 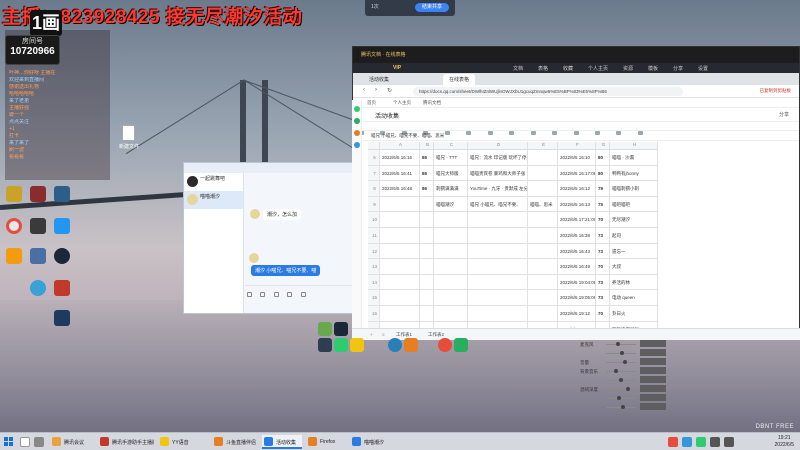 What do you see at coordinates (634, 188) in the screenshot?
I see `table-cell: 喵喵刺猬小刺` at bounding box center [634, 188].